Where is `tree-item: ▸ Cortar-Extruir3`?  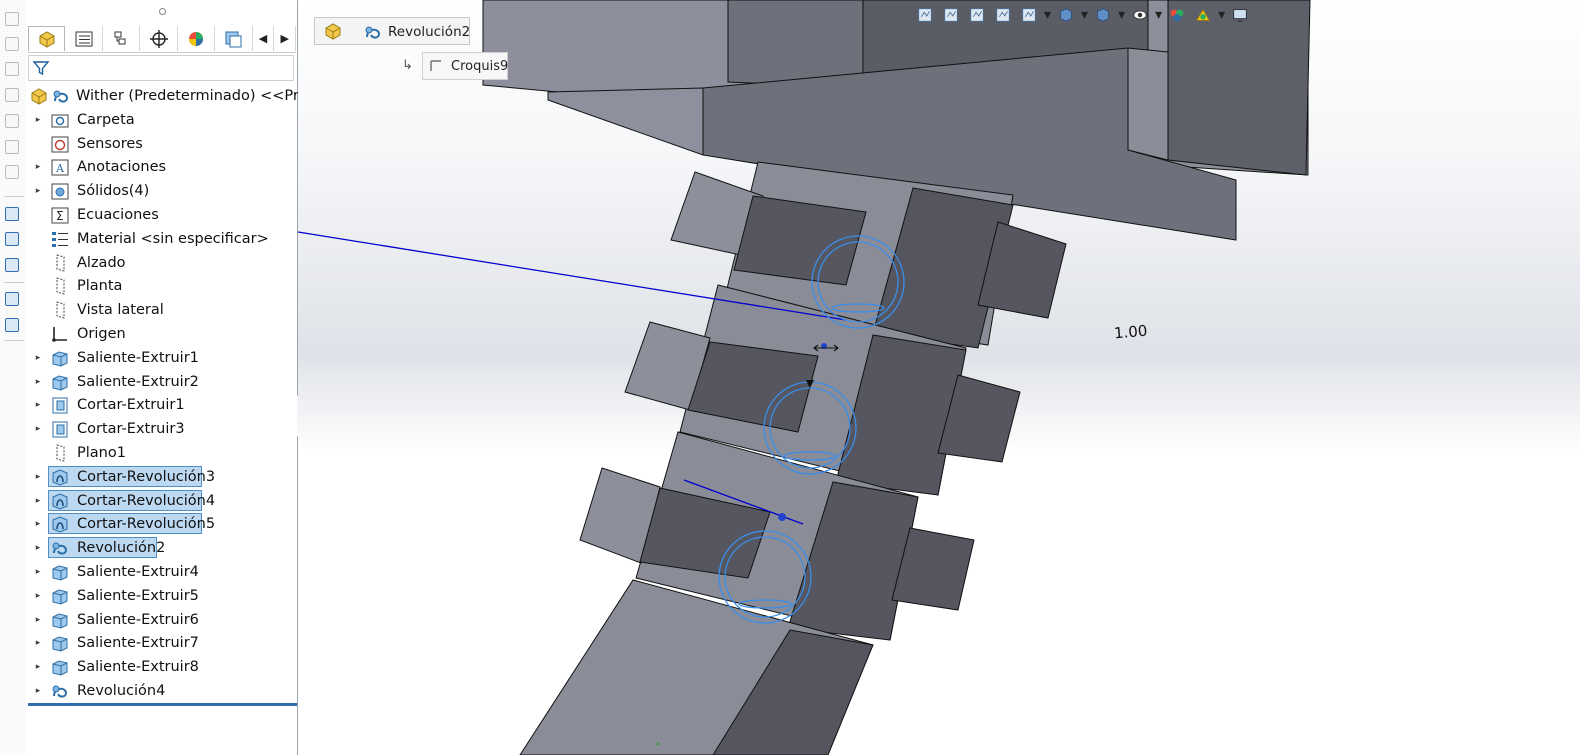
tree-item: ▸ Cortar-Extruir3 is located at coordinates (161, 429).